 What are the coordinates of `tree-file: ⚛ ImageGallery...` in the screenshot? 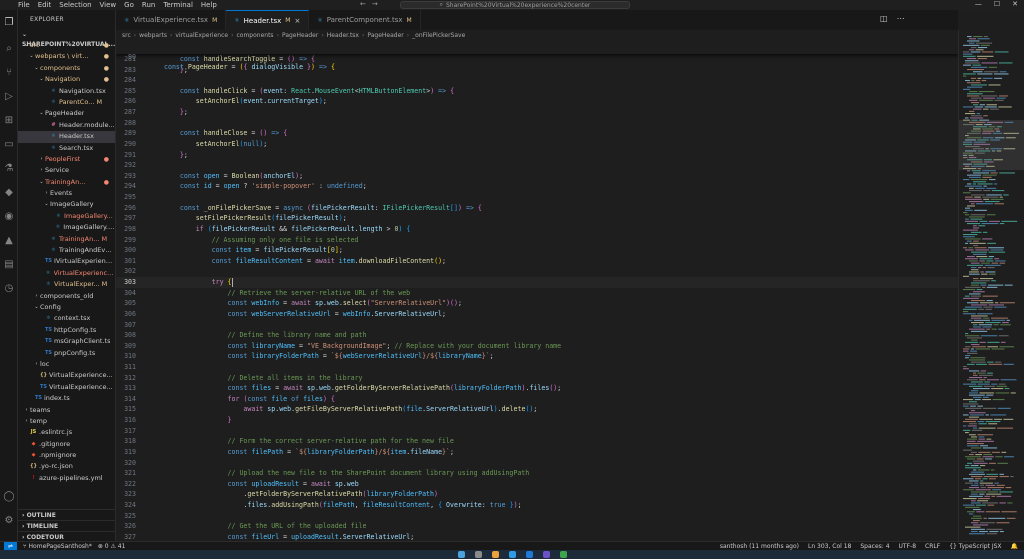 It's located at (66, 216).